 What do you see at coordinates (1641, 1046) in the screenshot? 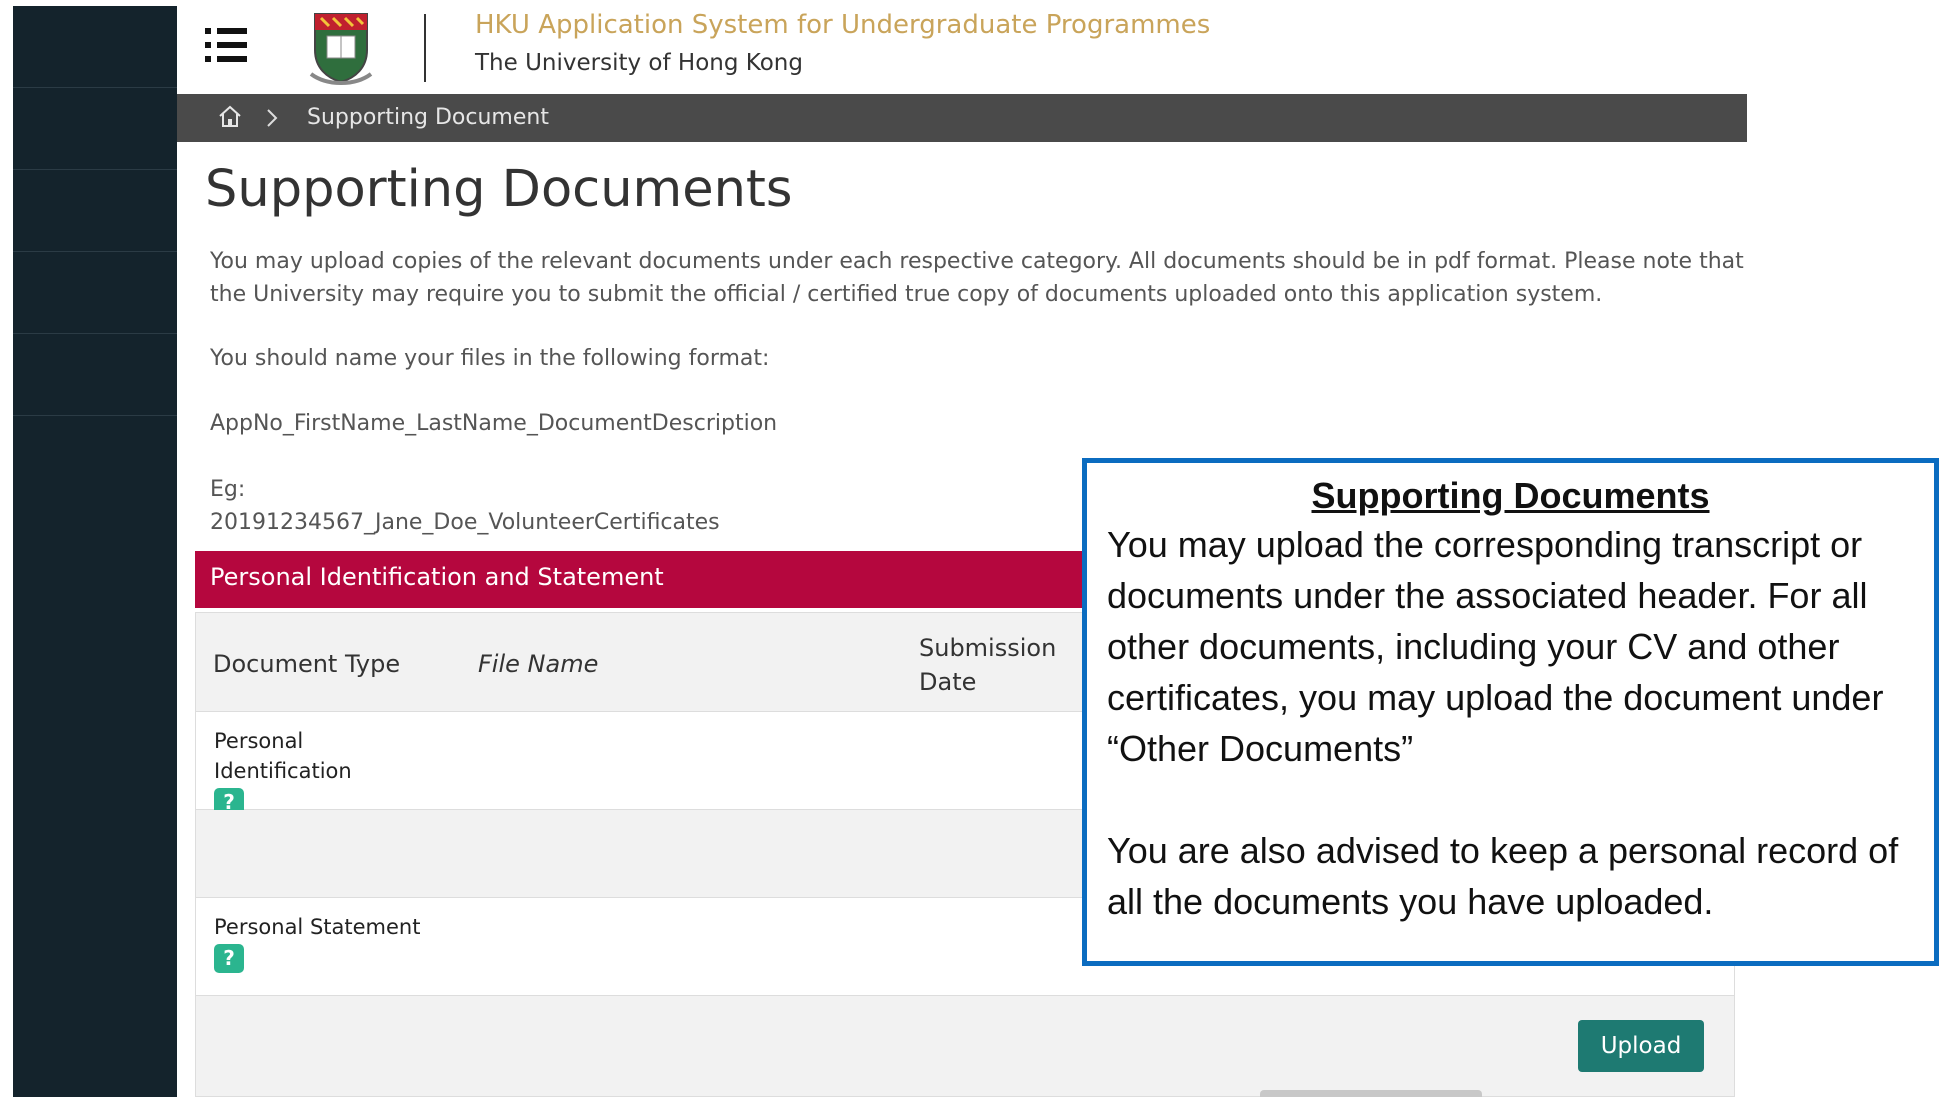
I see `upload-button: Upload` at bounding box center [1641, 1046].